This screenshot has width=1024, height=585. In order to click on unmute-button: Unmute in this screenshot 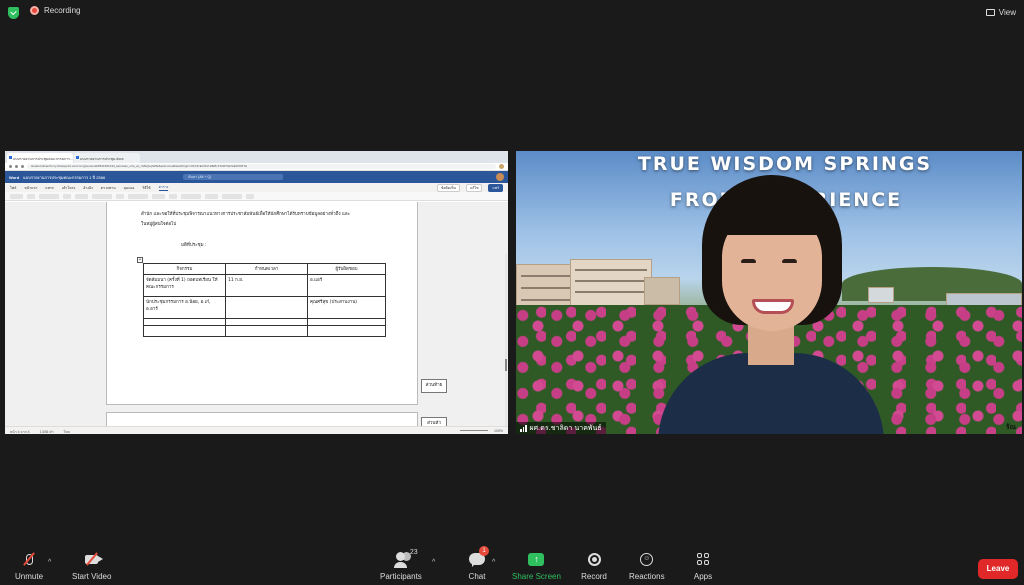, I will do `click(29, 565)`.